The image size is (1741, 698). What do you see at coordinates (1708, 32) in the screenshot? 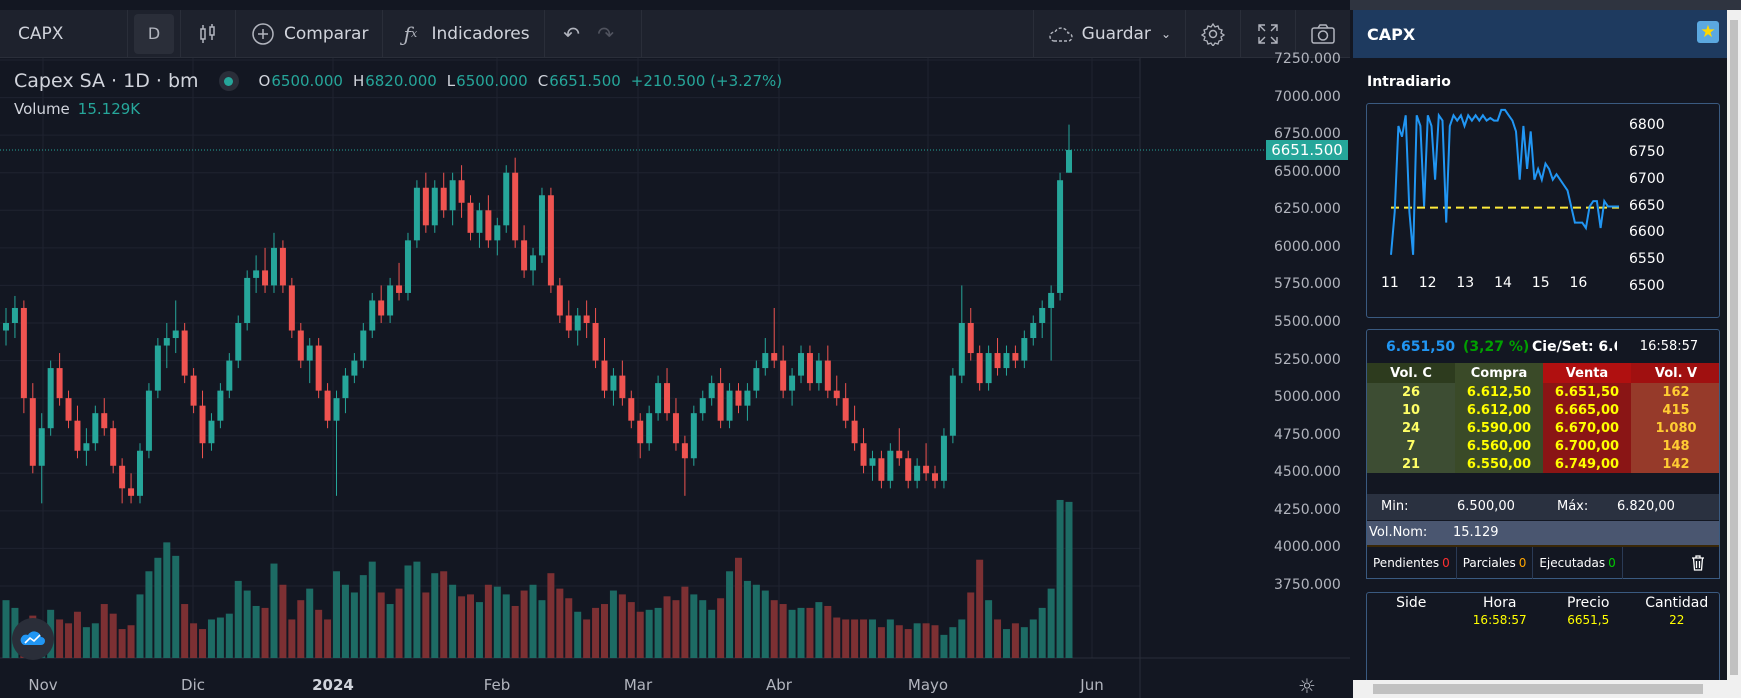
I see `favorite-star-icon: ★` at bounding box center [1708, 32].